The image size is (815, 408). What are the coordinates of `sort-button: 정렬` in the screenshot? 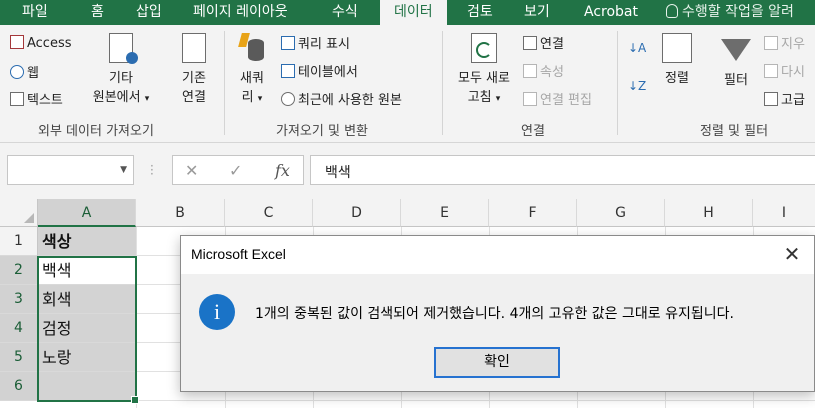 It's located at (677, 59).